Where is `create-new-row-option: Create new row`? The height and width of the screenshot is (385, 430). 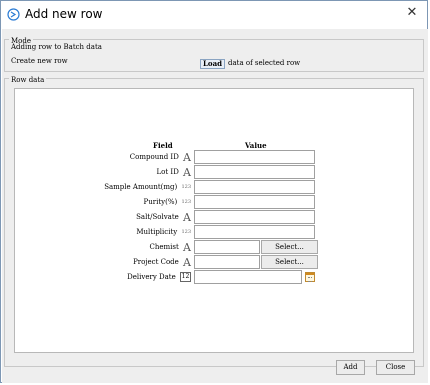
create-new-row-option: Create new row is located at coordinates (39, 61).